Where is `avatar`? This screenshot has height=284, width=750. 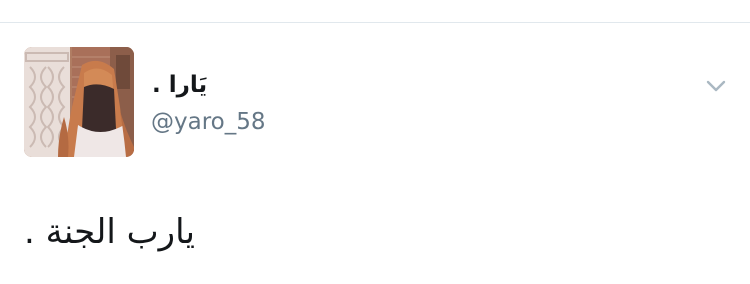
avatar is located at coordinates (79, 102).